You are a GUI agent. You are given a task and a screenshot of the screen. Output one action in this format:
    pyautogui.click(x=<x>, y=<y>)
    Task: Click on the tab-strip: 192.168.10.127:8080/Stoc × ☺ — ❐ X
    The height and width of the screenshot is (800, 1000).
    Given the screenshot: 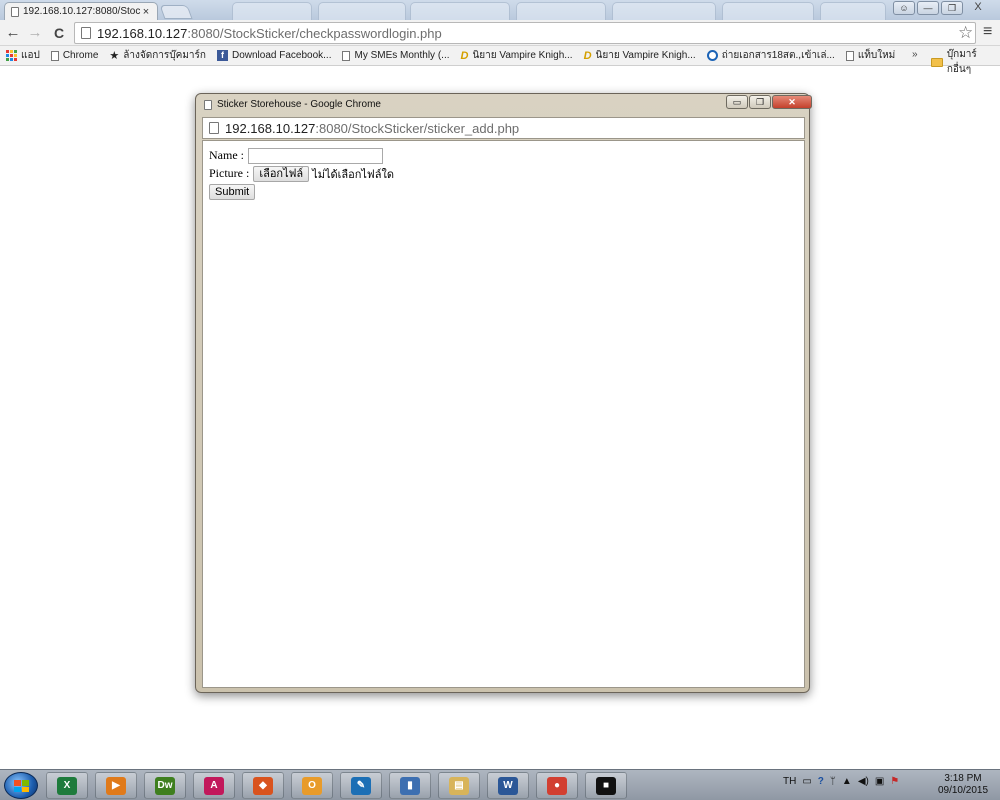 What is the action you would take?
    pyautogui.click(x=500, y=10)
    